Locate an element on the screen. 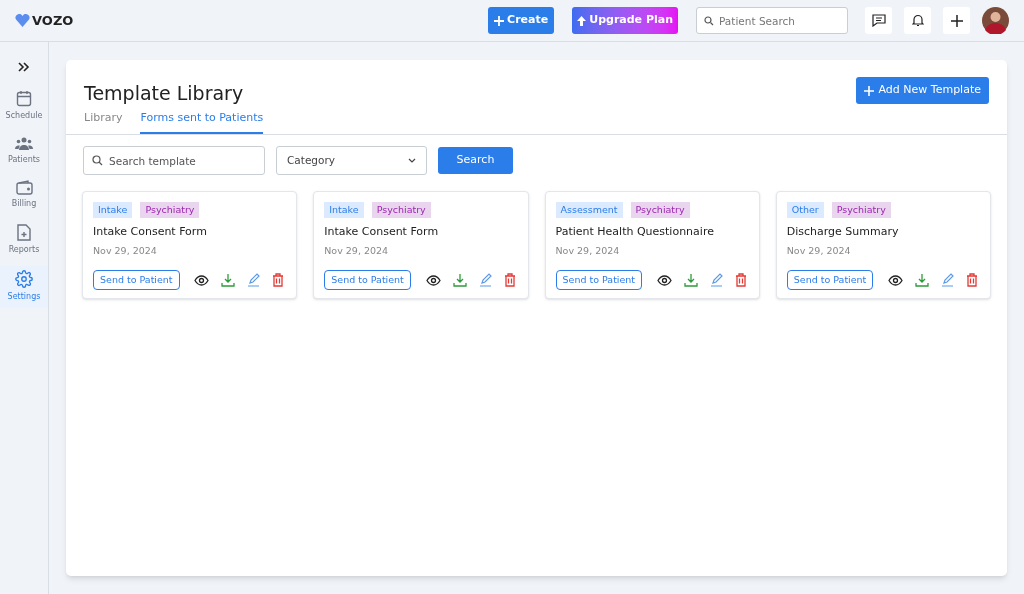 The image size is (1024, 594). bell-icon is located at coordinates (917, 20).